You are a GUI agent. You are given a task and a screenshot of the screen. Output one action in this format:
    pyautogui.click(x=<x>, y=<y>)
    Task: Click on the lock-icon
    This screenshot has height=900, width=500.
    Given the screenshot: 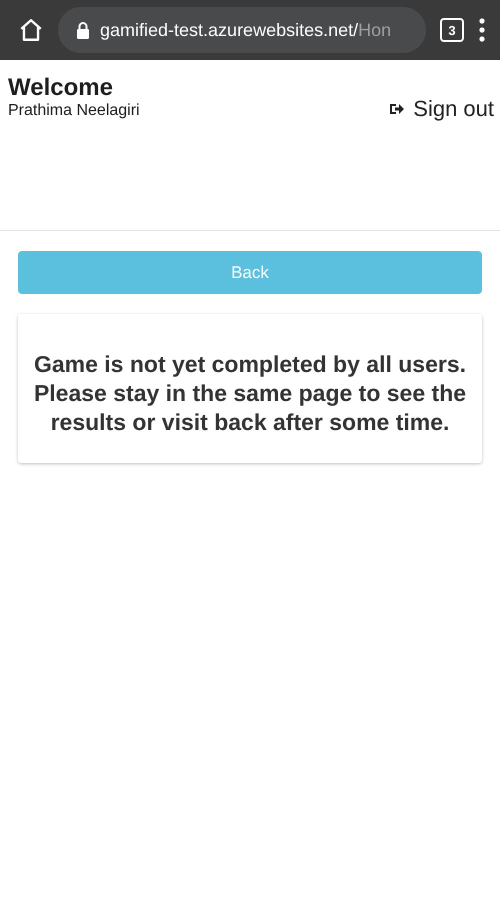 What is the action you would take?
    pyautogui.click(x=83, y=30)
    